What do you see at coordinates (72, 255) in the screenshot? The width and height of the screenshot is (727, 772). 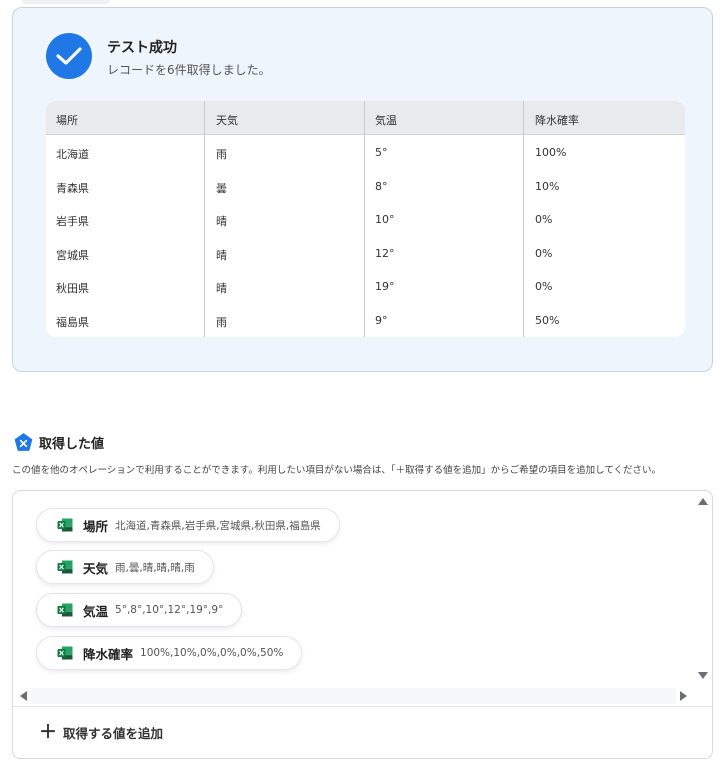 I see `table-cell: 宮城県` at bounding box center [72, 255].